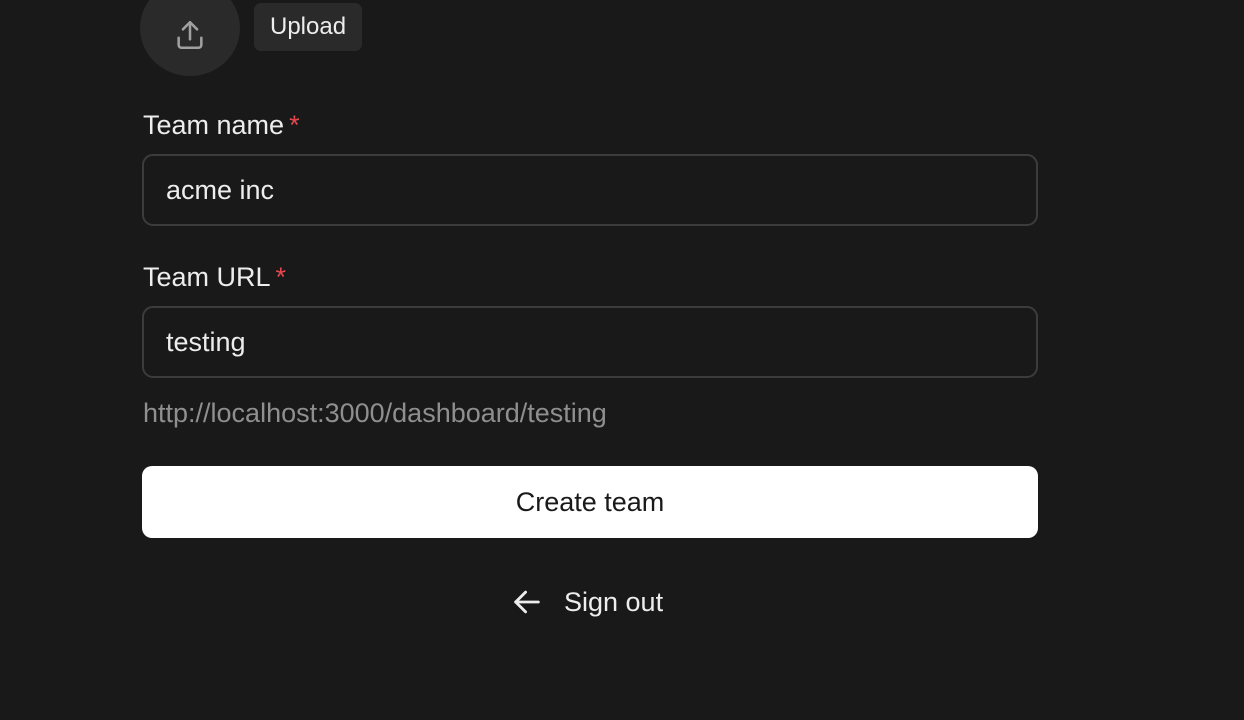  What do you see at coordinates (308, 27) in the screenshot?
I see `upload-button: Upload` at bounding box center [308, 27].